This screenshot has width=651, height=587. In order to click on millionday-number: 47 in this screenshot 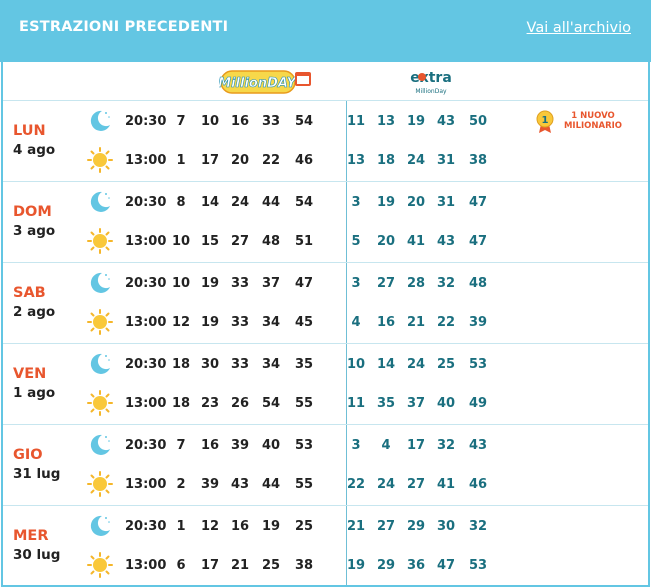, I will do `click(304, 283)`.